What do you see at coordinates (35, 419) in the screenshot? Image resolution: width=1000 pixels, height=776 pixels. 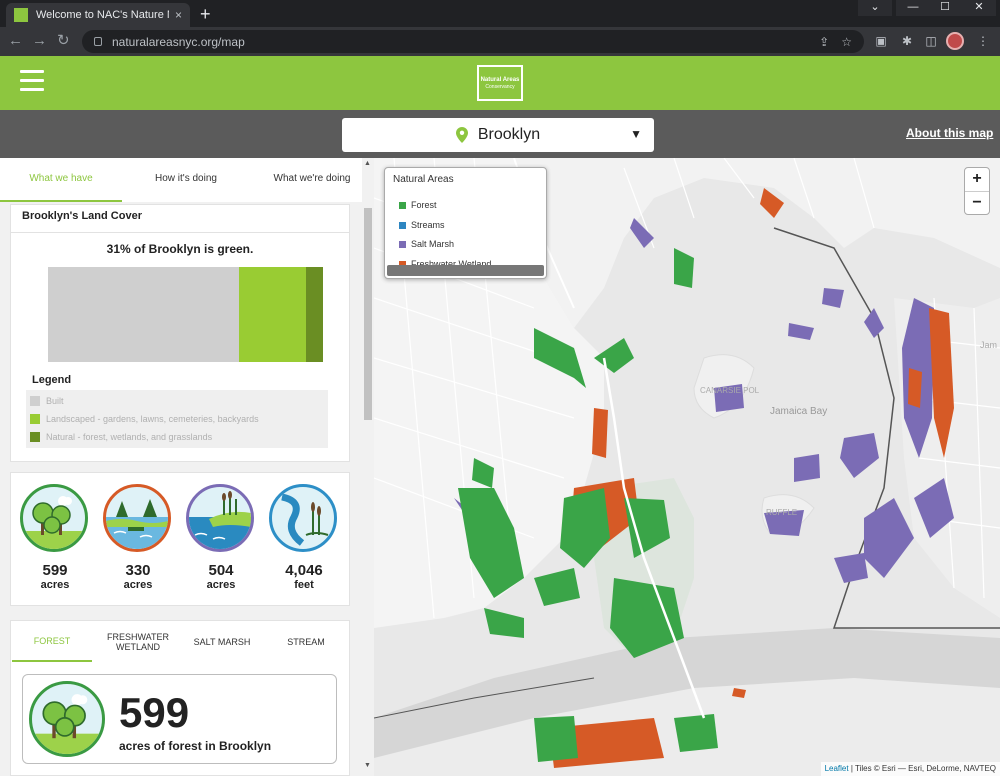 I see `swatch-landscaped` at bounding box center [35, 419].